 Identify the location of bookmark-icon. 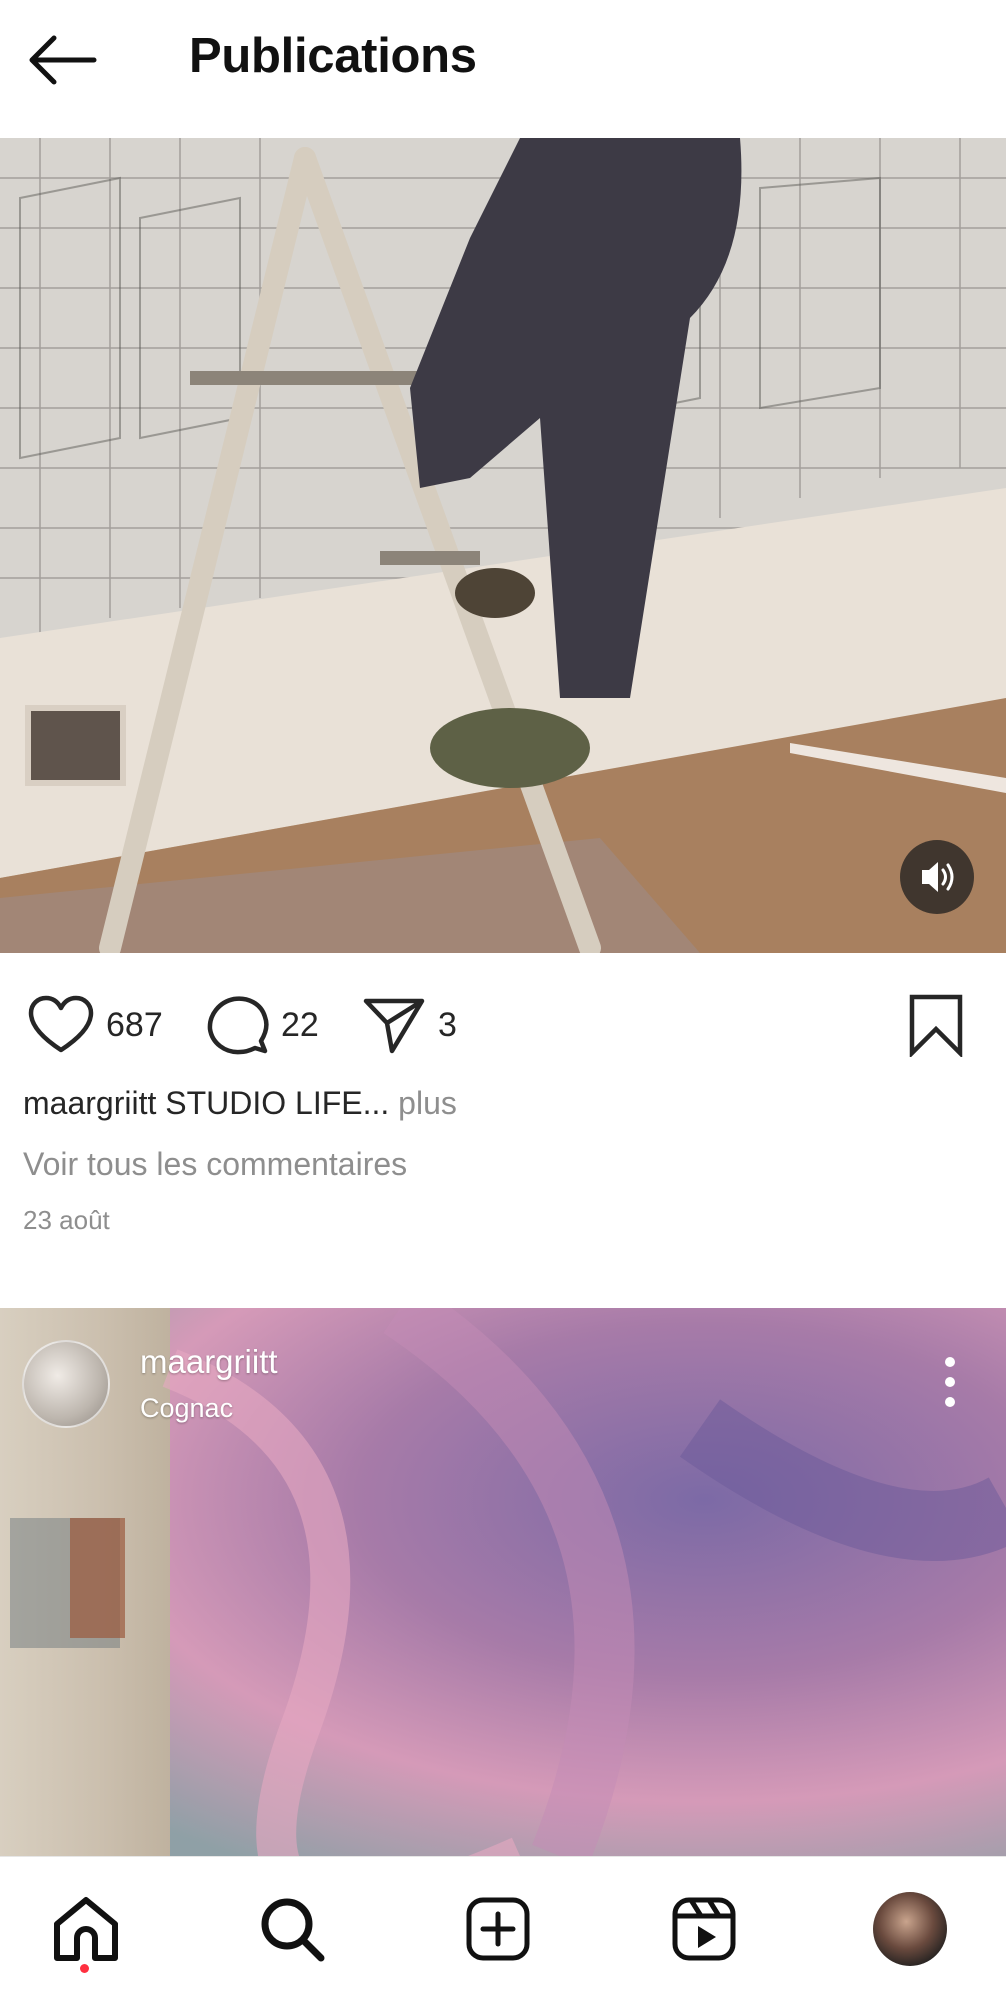
(936, 1026).